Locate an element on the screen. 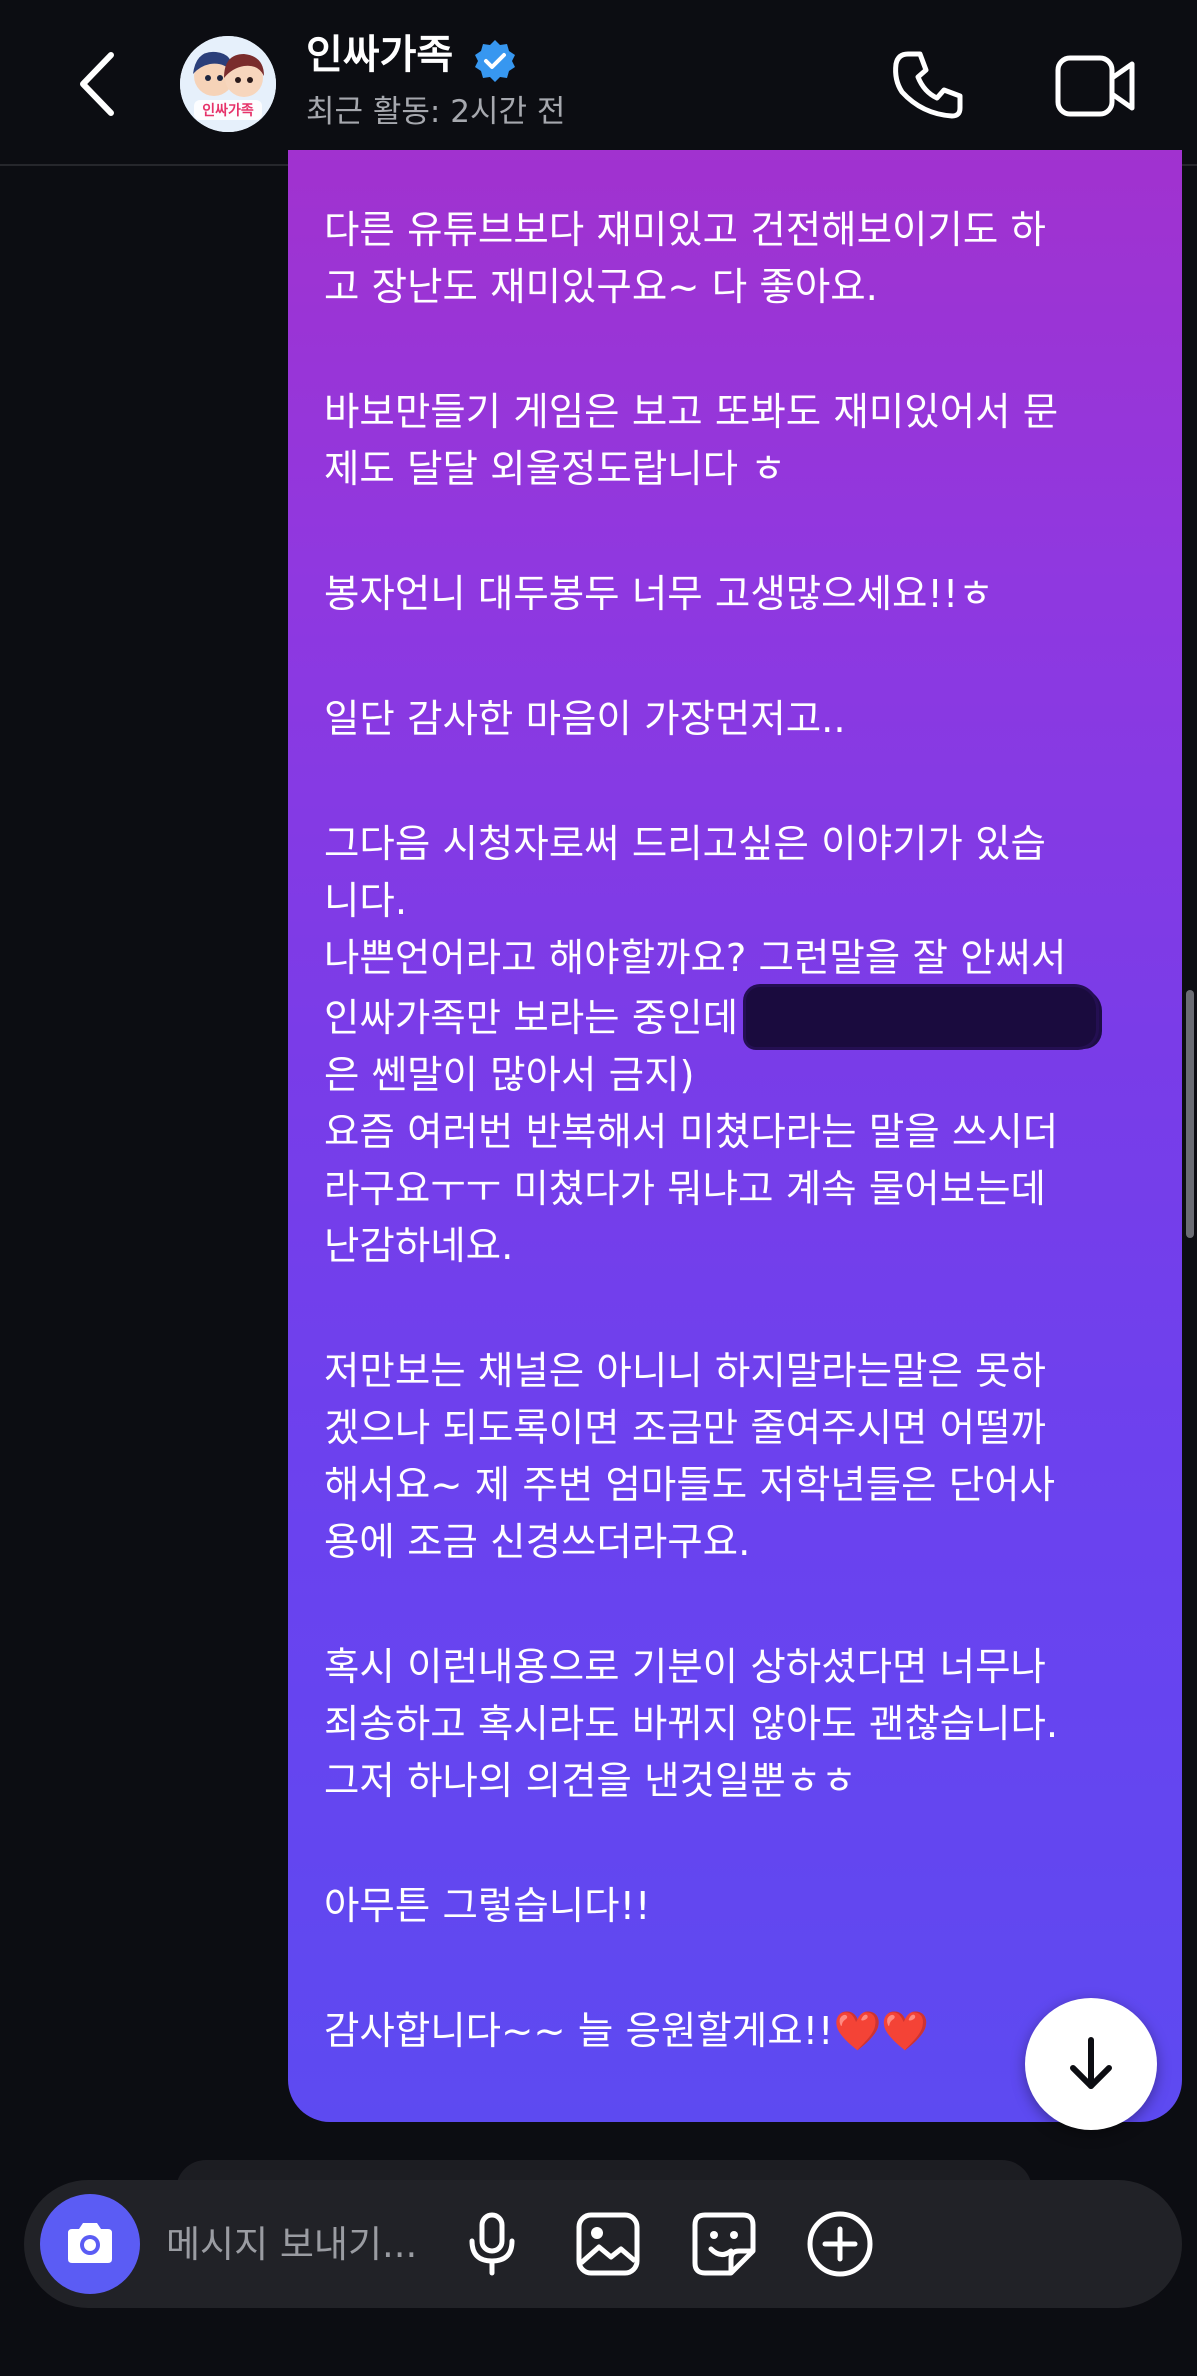  more-options-button is located at coordinates (840, 2244).